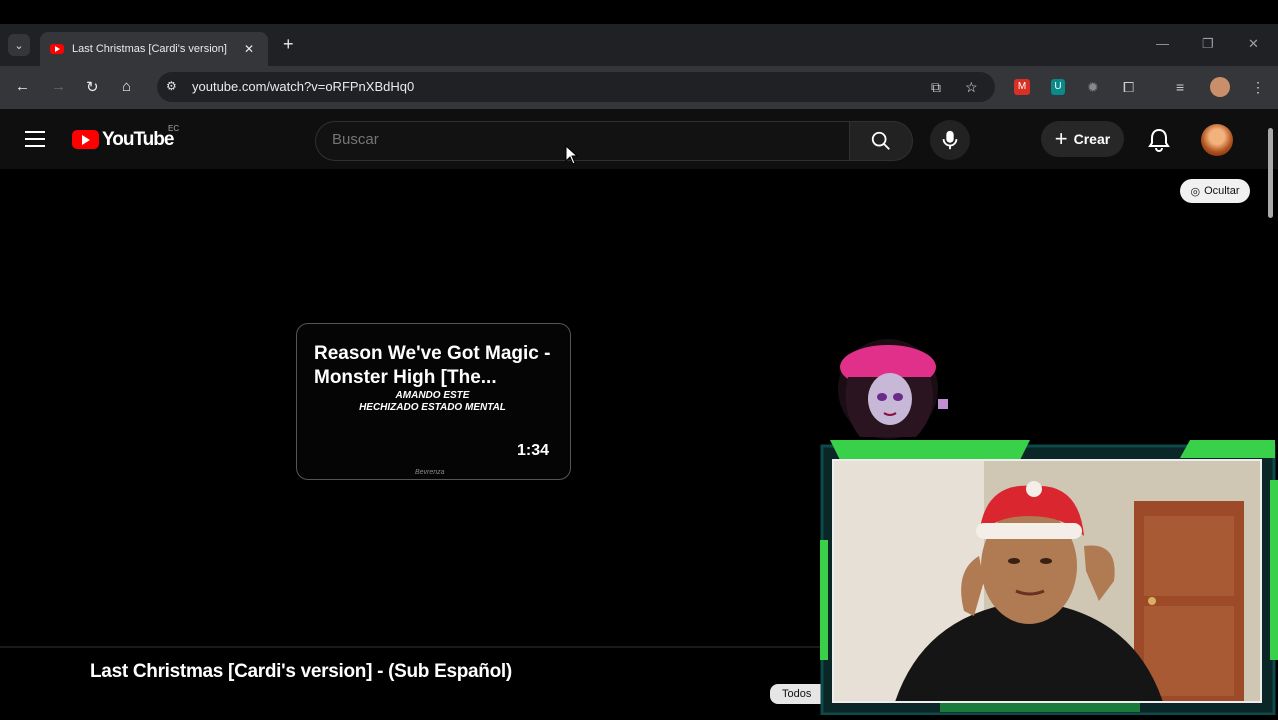 This screenshot has height=720, width=1278. What do you see at coordinates (57, 49) in the screenshot?
I see `youtube-favicon-icon` at bounding box center [57, 49].